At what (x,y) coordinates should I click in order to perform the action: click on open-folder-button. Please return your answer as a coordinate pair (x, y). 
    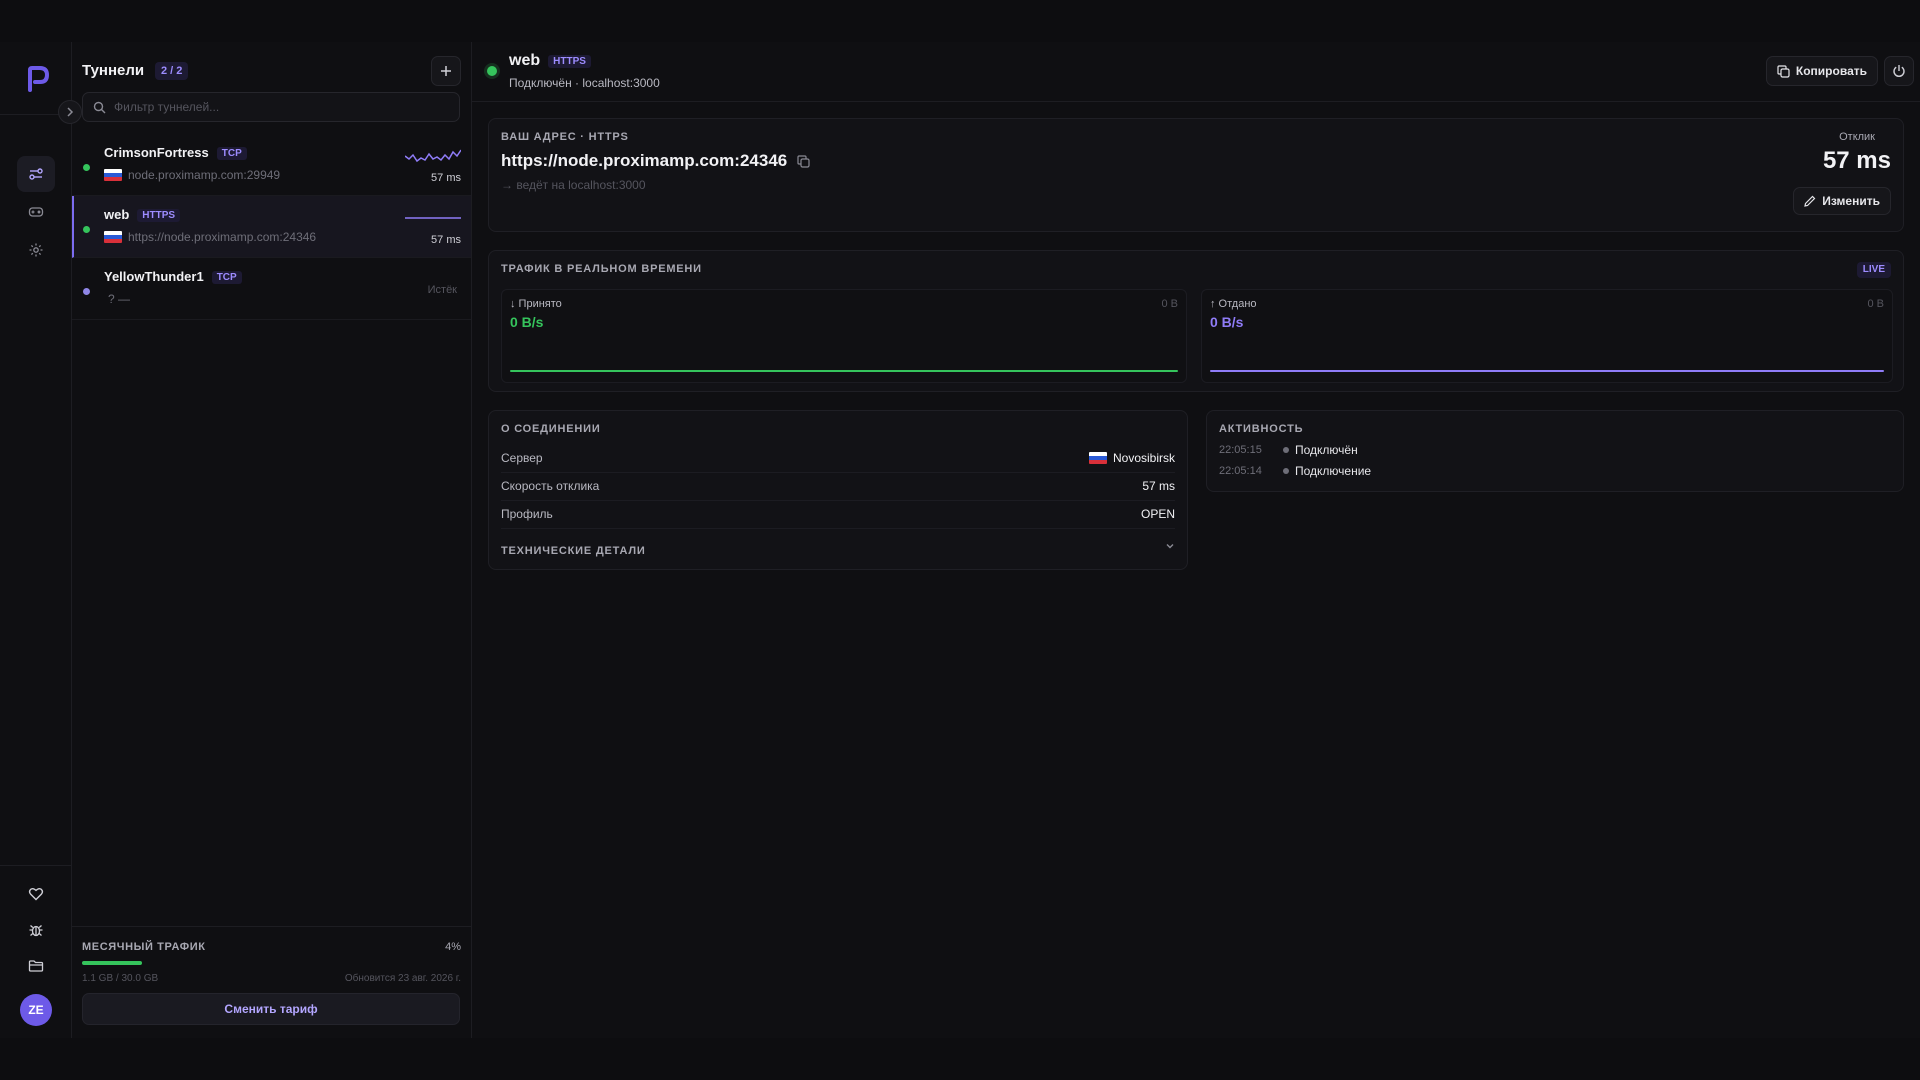
    Looking at the image, I should click on (36, 966).